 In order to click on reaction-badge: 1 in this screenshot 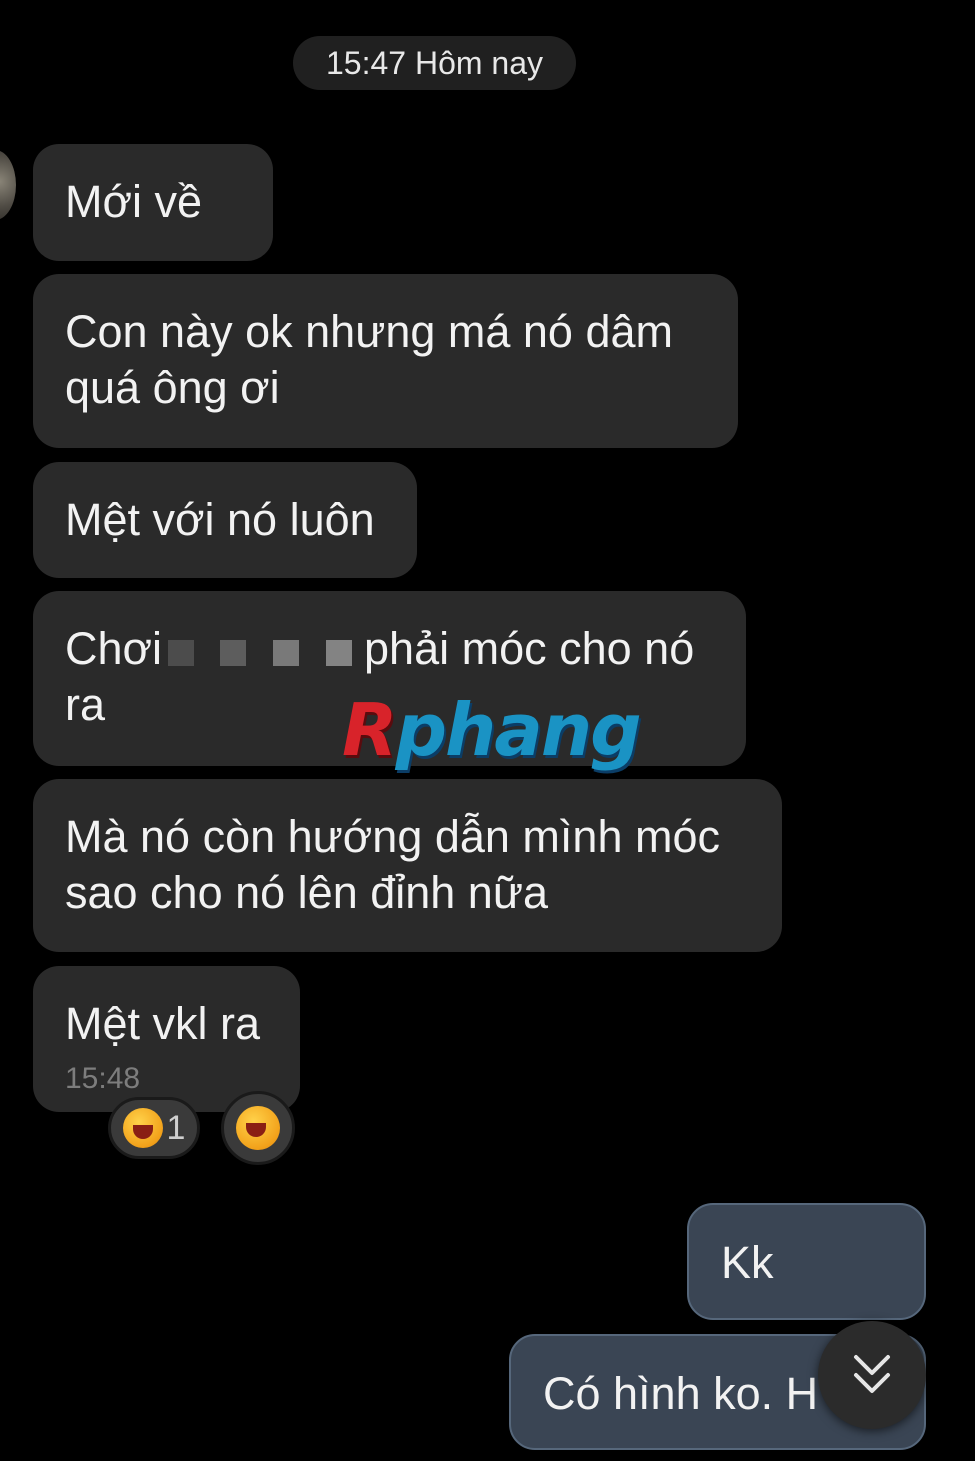, I will do `click(154, 1128)`.